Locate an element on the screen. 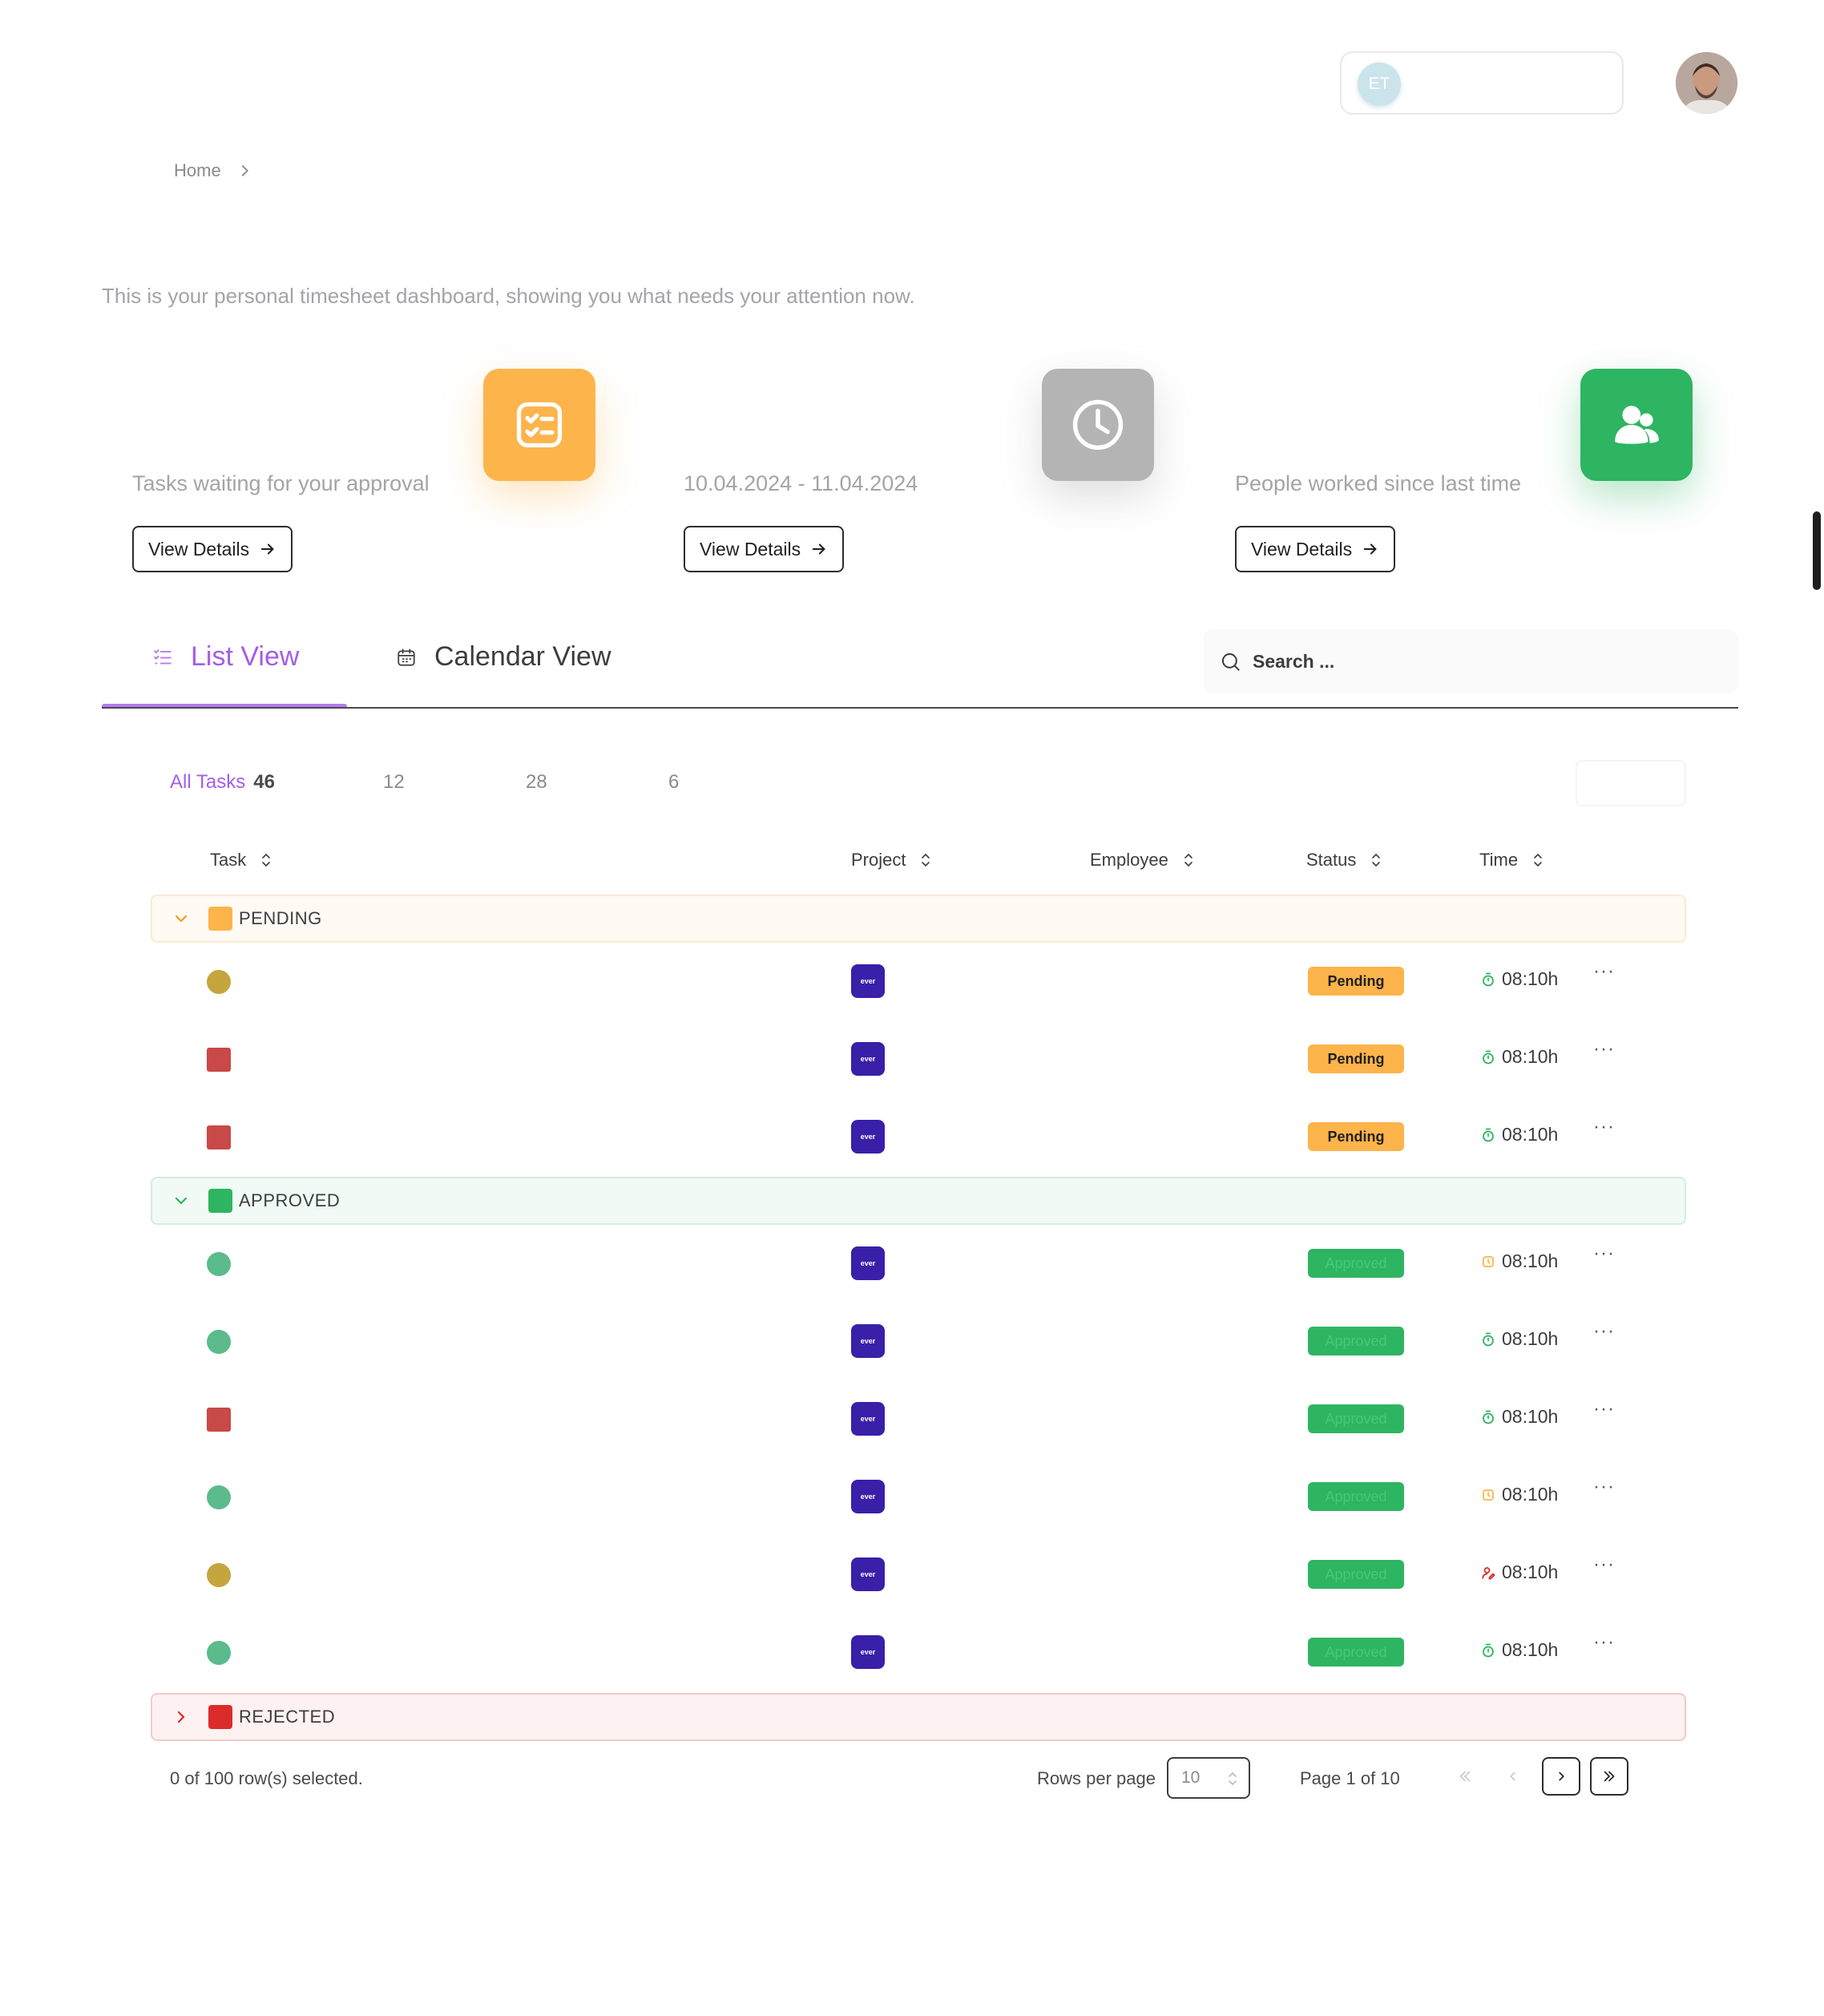 The image size is (1824, 2016). rows-per-page-select: 10 is located at coordinates (1208, 1778).